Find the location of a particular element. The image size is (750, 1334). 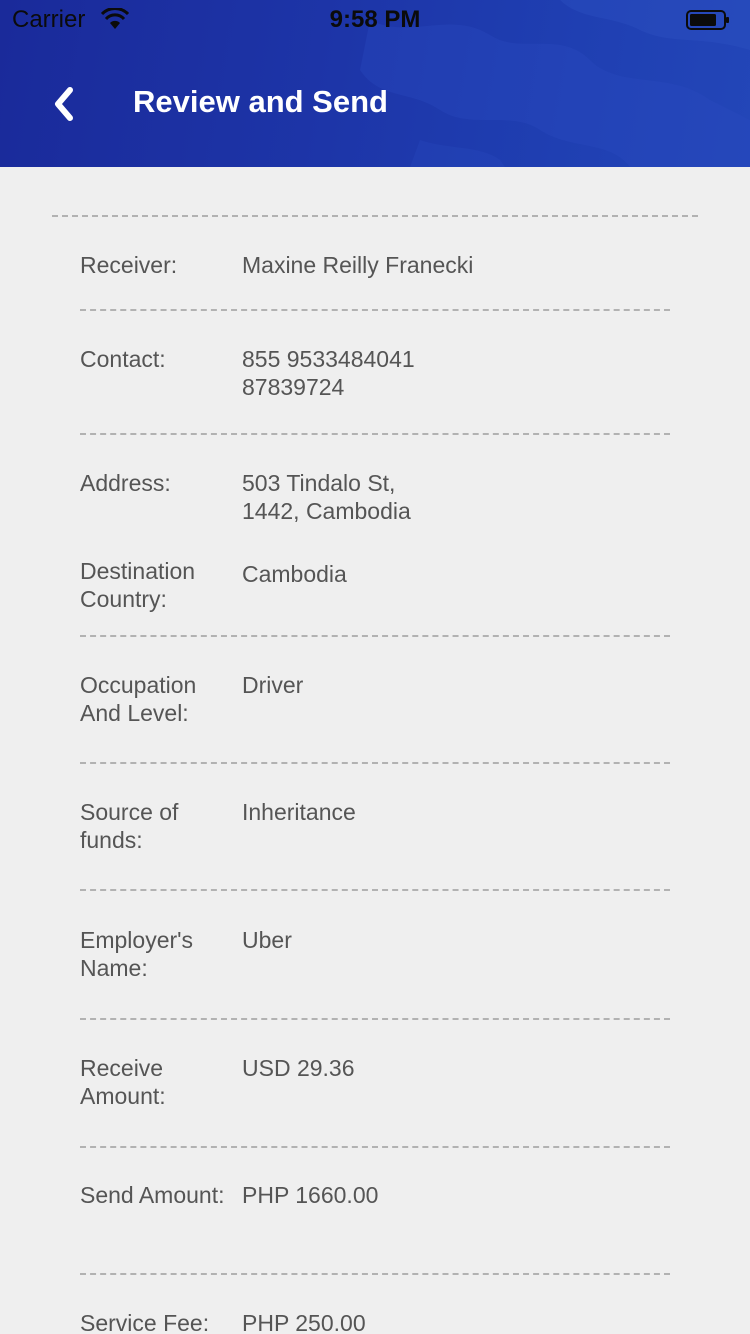

detail-value: Uber is located at coordinates (452, 940).